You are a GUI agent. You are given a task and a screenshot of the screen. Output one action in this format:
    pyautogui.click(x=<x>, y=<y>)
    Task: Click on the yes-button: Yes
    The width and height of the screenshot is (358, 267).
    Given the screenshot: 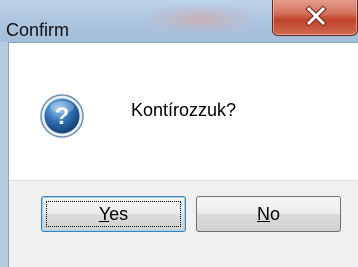 What is the action you would take?
    pyautogui.click(x=113, y=214)
    